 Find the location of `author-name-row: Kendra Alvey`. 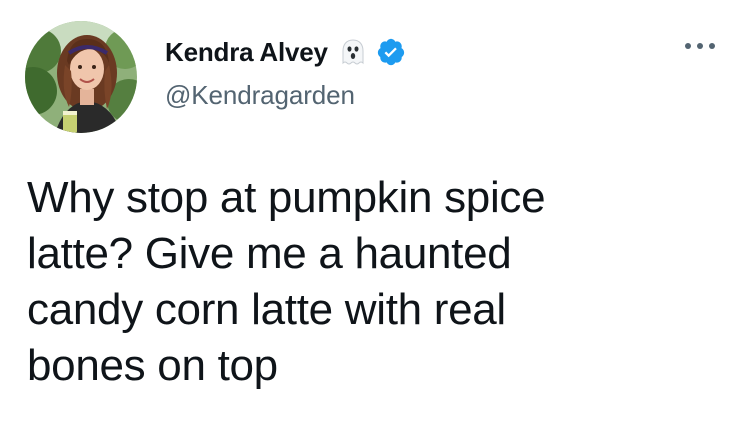

author-name-row: Kendra Alvey is located at coordinates (285, 52).